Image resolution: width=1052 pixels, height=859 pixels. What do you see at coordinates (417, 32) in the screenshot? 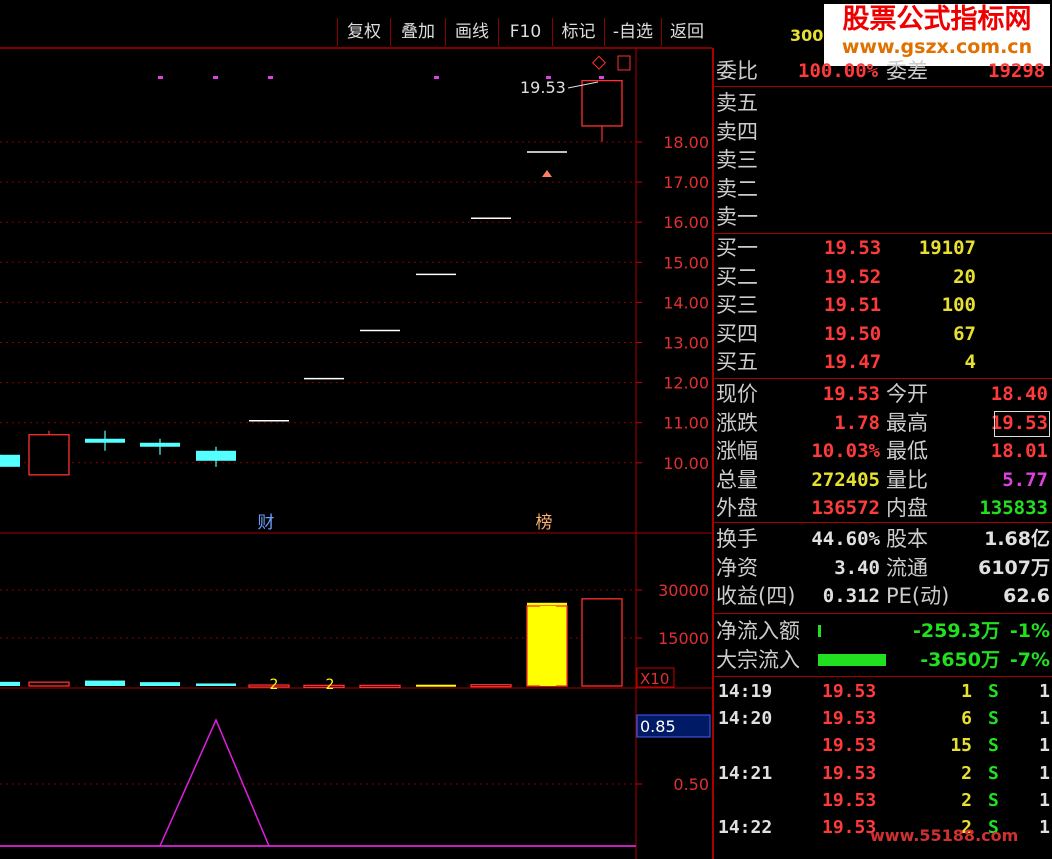
I see `toolbar-button-1: 叠加` at bounding box center [417, 32].